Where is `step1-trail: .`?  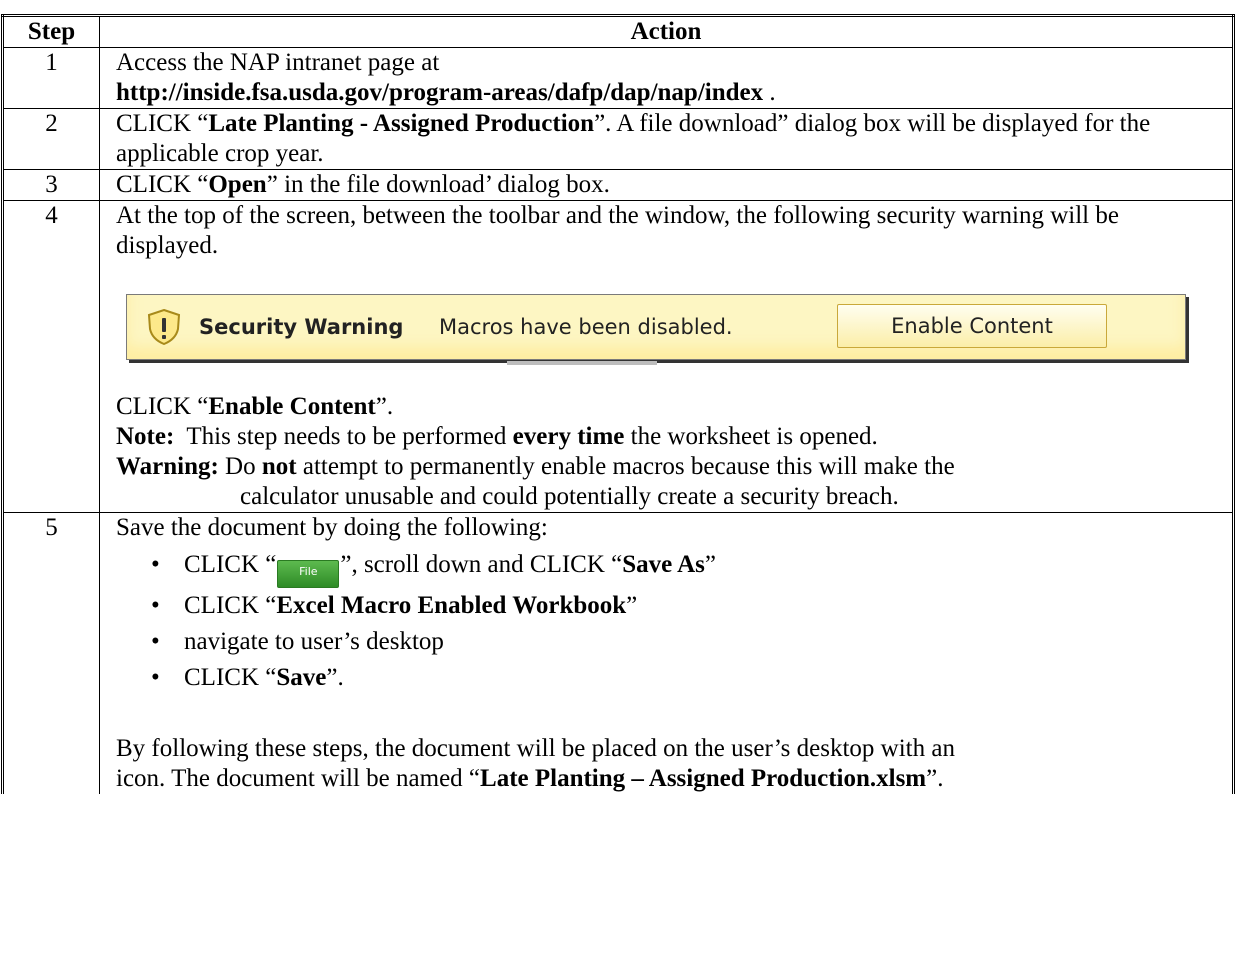 step1-trail: . is located at coordinates (769, 92).